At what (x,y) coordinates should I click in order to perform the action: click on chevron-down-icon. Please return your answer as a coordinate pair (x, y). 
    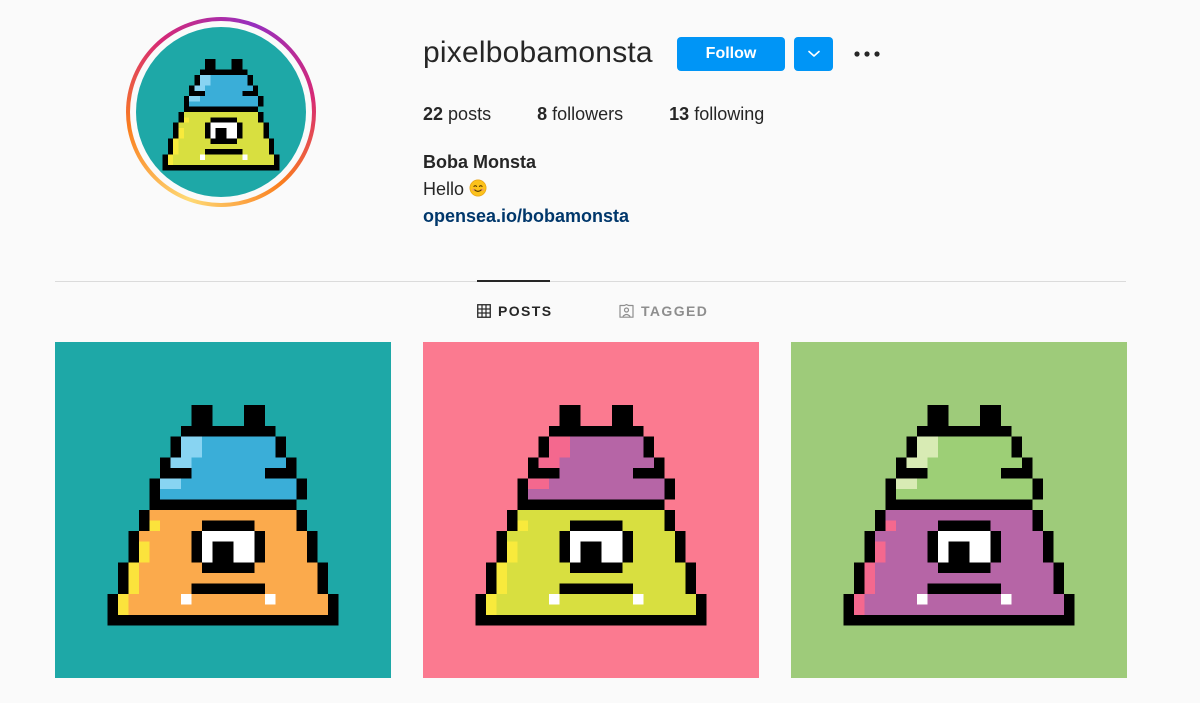
    Looking at the image, I should click on (813, 53).